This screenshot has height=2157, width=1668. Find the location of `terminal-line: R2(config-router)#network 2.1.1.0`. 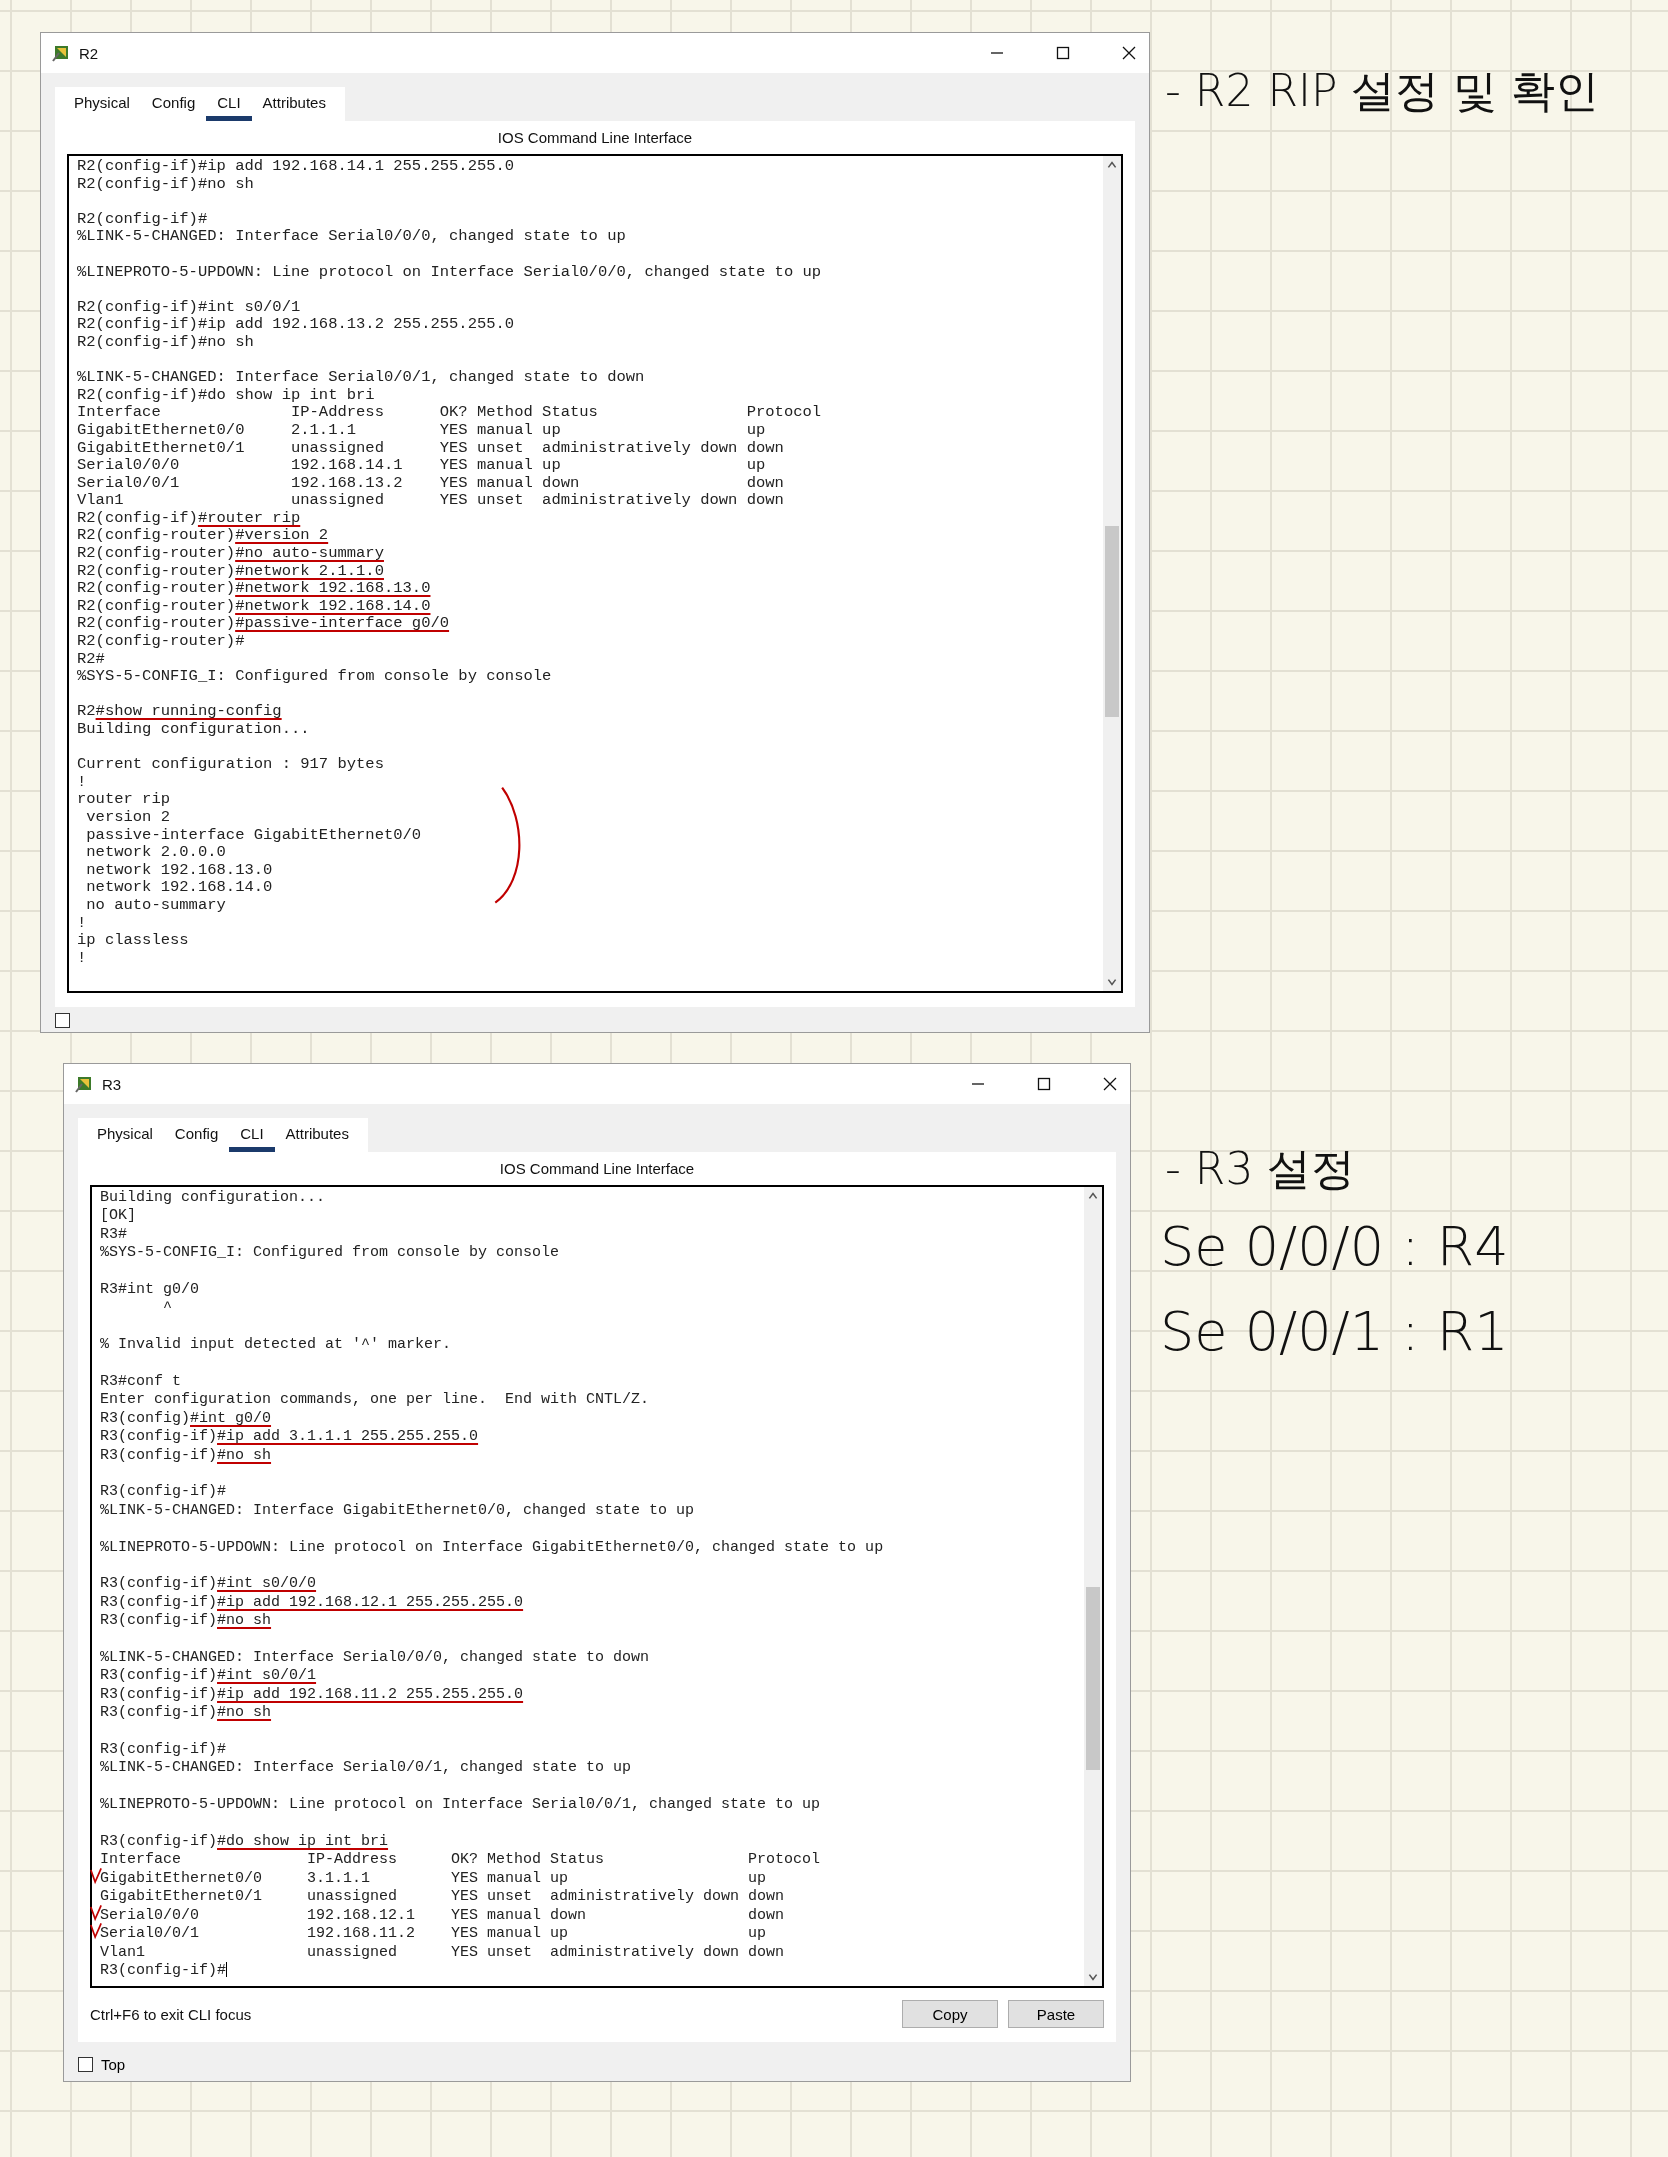

terminal-line: R2(config-router)#network 2.1.1.0 is located at coordinates (231, 571).